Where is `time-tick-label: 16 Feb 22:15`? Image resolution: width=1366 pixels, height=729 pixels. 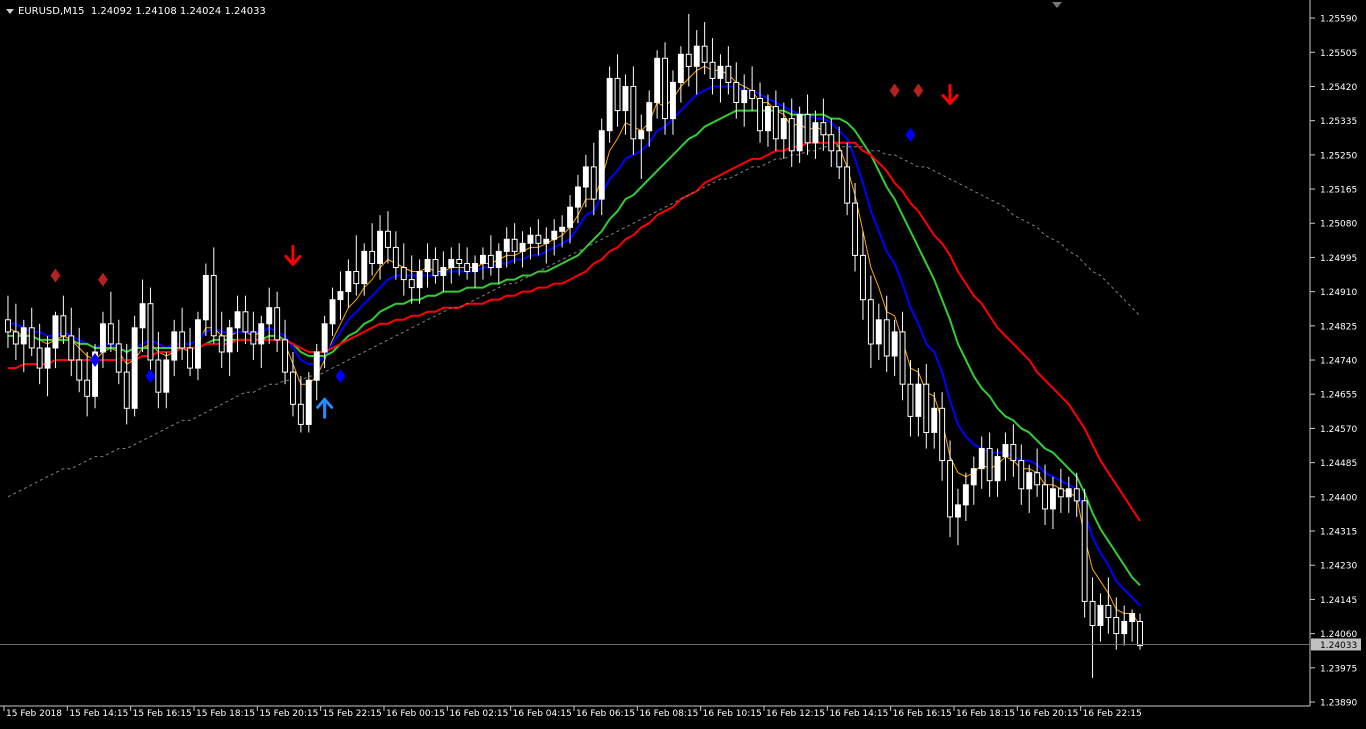 time-tick-label: 16 Feb 22:15 is located at coordinates (1112, 714).